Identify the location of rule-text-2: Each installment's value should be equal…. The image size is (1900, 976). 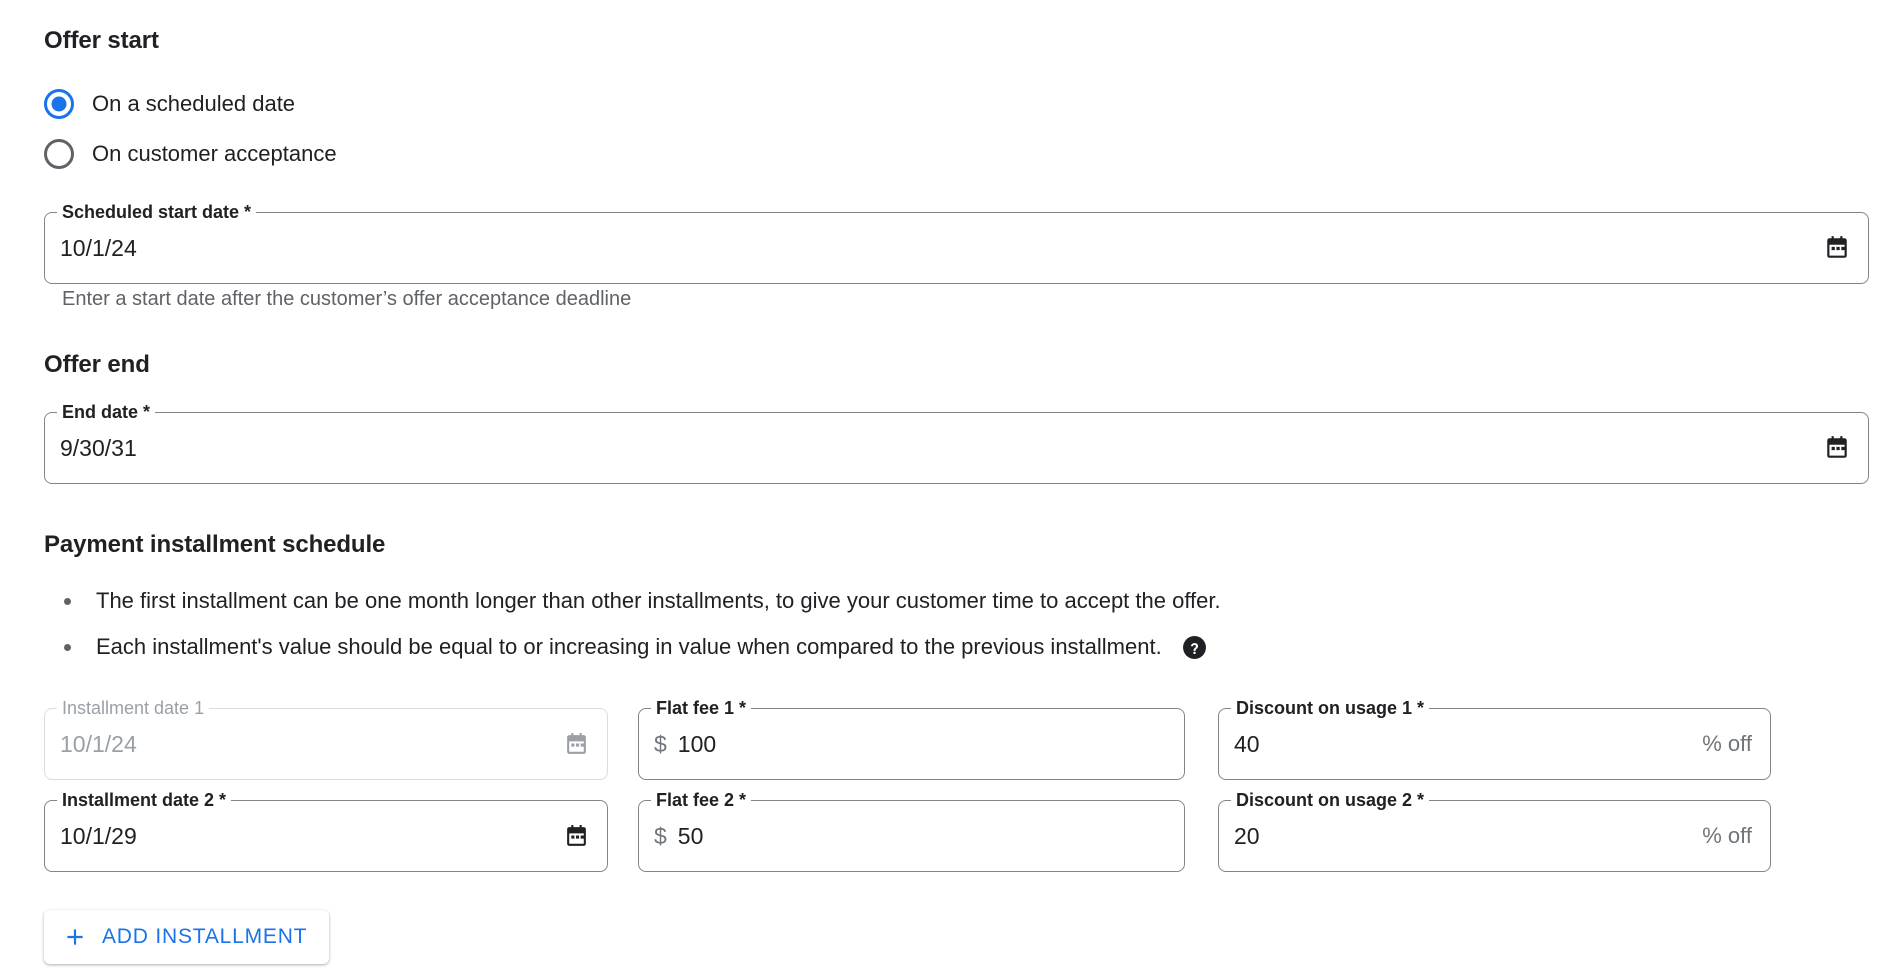
(629, 646).